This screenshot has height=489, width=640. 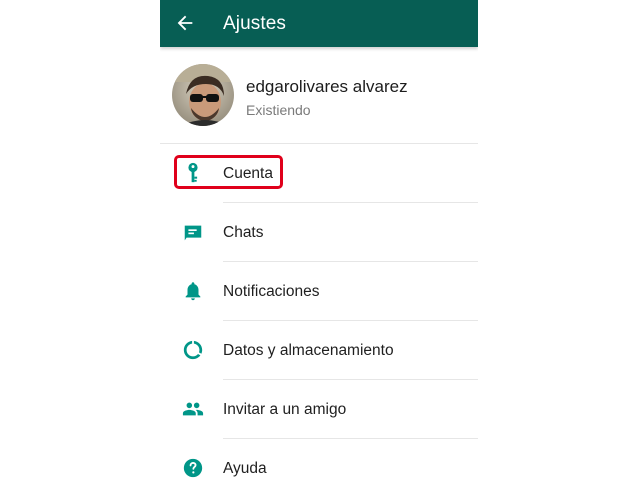 I want to click on settings-item-invitar: Invitar a un amigo, so click(x=319, y=409).